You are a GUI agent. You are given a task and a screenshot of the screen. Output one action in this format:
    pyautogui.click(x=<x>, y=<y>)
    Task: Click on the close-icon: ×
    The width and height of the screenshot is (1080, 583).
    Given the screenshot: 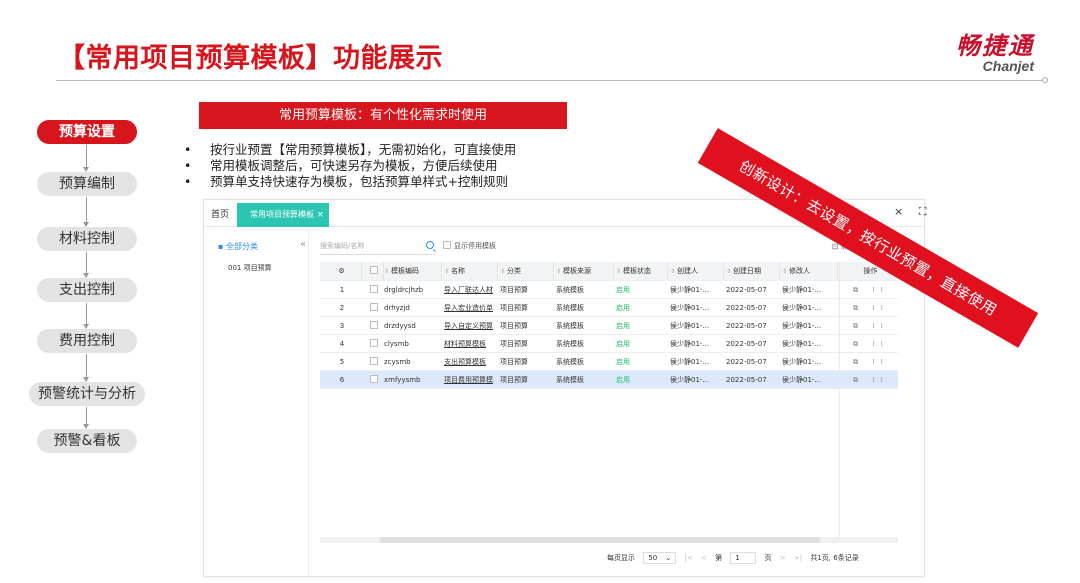 What is the action you would take?
    pyautogui.click(x=320, y=215)
    